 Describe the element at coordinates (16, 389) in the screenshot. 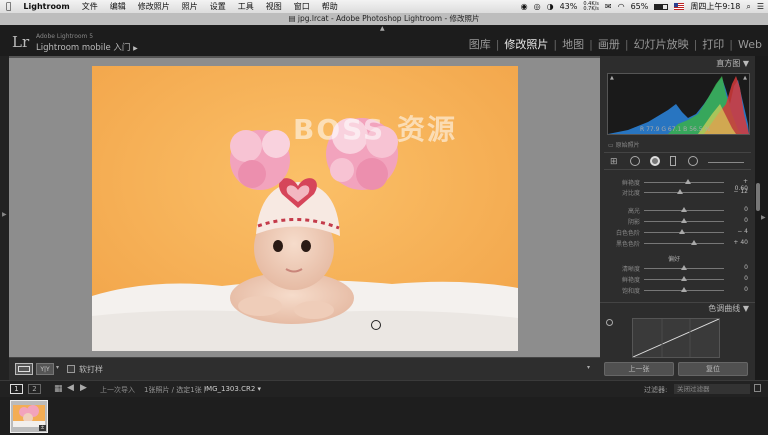

I see `window-1-button: 1` at that location.